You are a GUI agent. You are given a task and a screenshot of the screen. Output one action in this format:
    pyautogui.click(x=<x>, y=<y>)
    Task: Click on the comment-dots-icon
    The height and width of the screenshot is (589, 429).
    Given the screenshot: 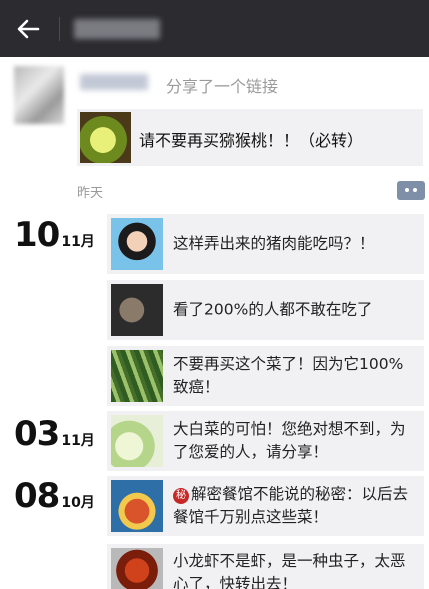 What is the action you would take?
    pyautogui.click(x=411, y=190)
    